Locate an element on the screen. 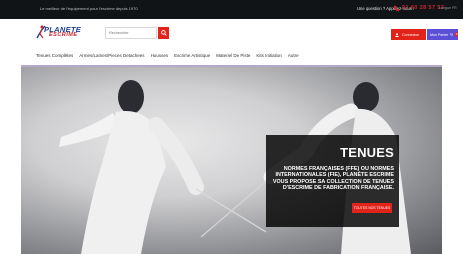 This screenshot has width=463, height=254. cart-icon is located at coordinates (452, 34).